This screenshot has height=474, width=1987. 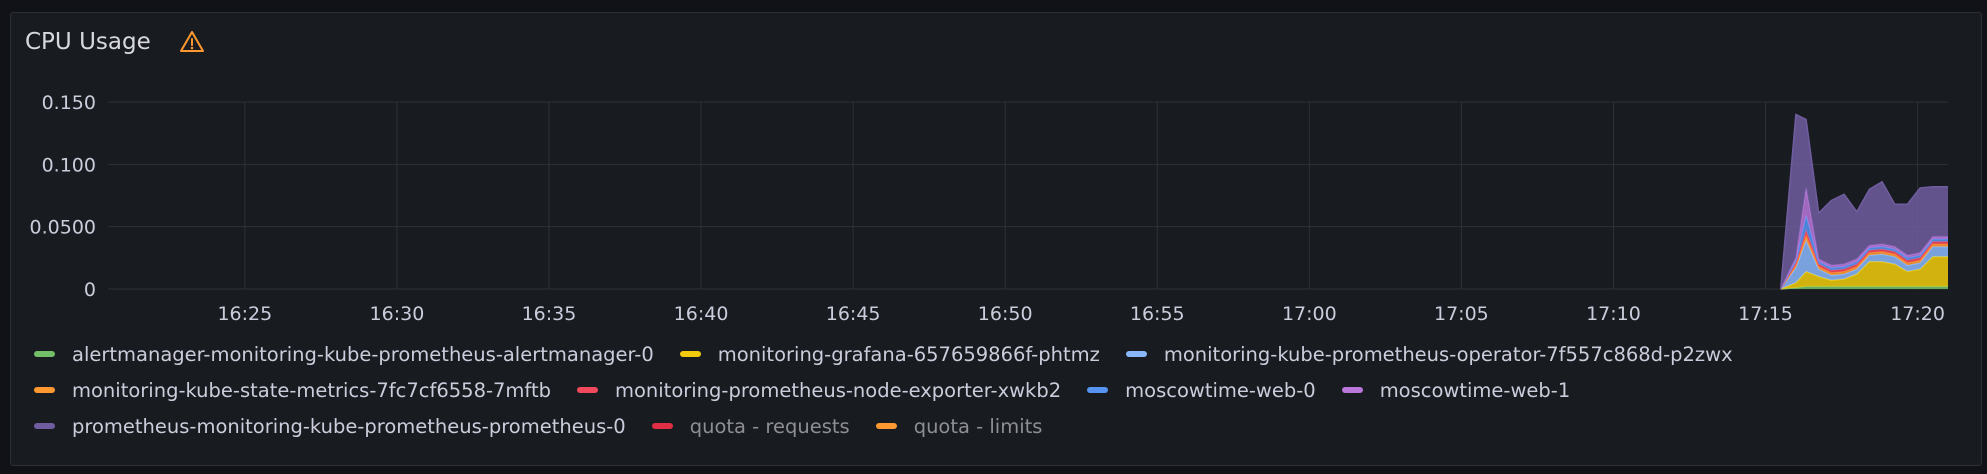 I want to click on legend-label: quota - limits, so click(x=978, y=426).